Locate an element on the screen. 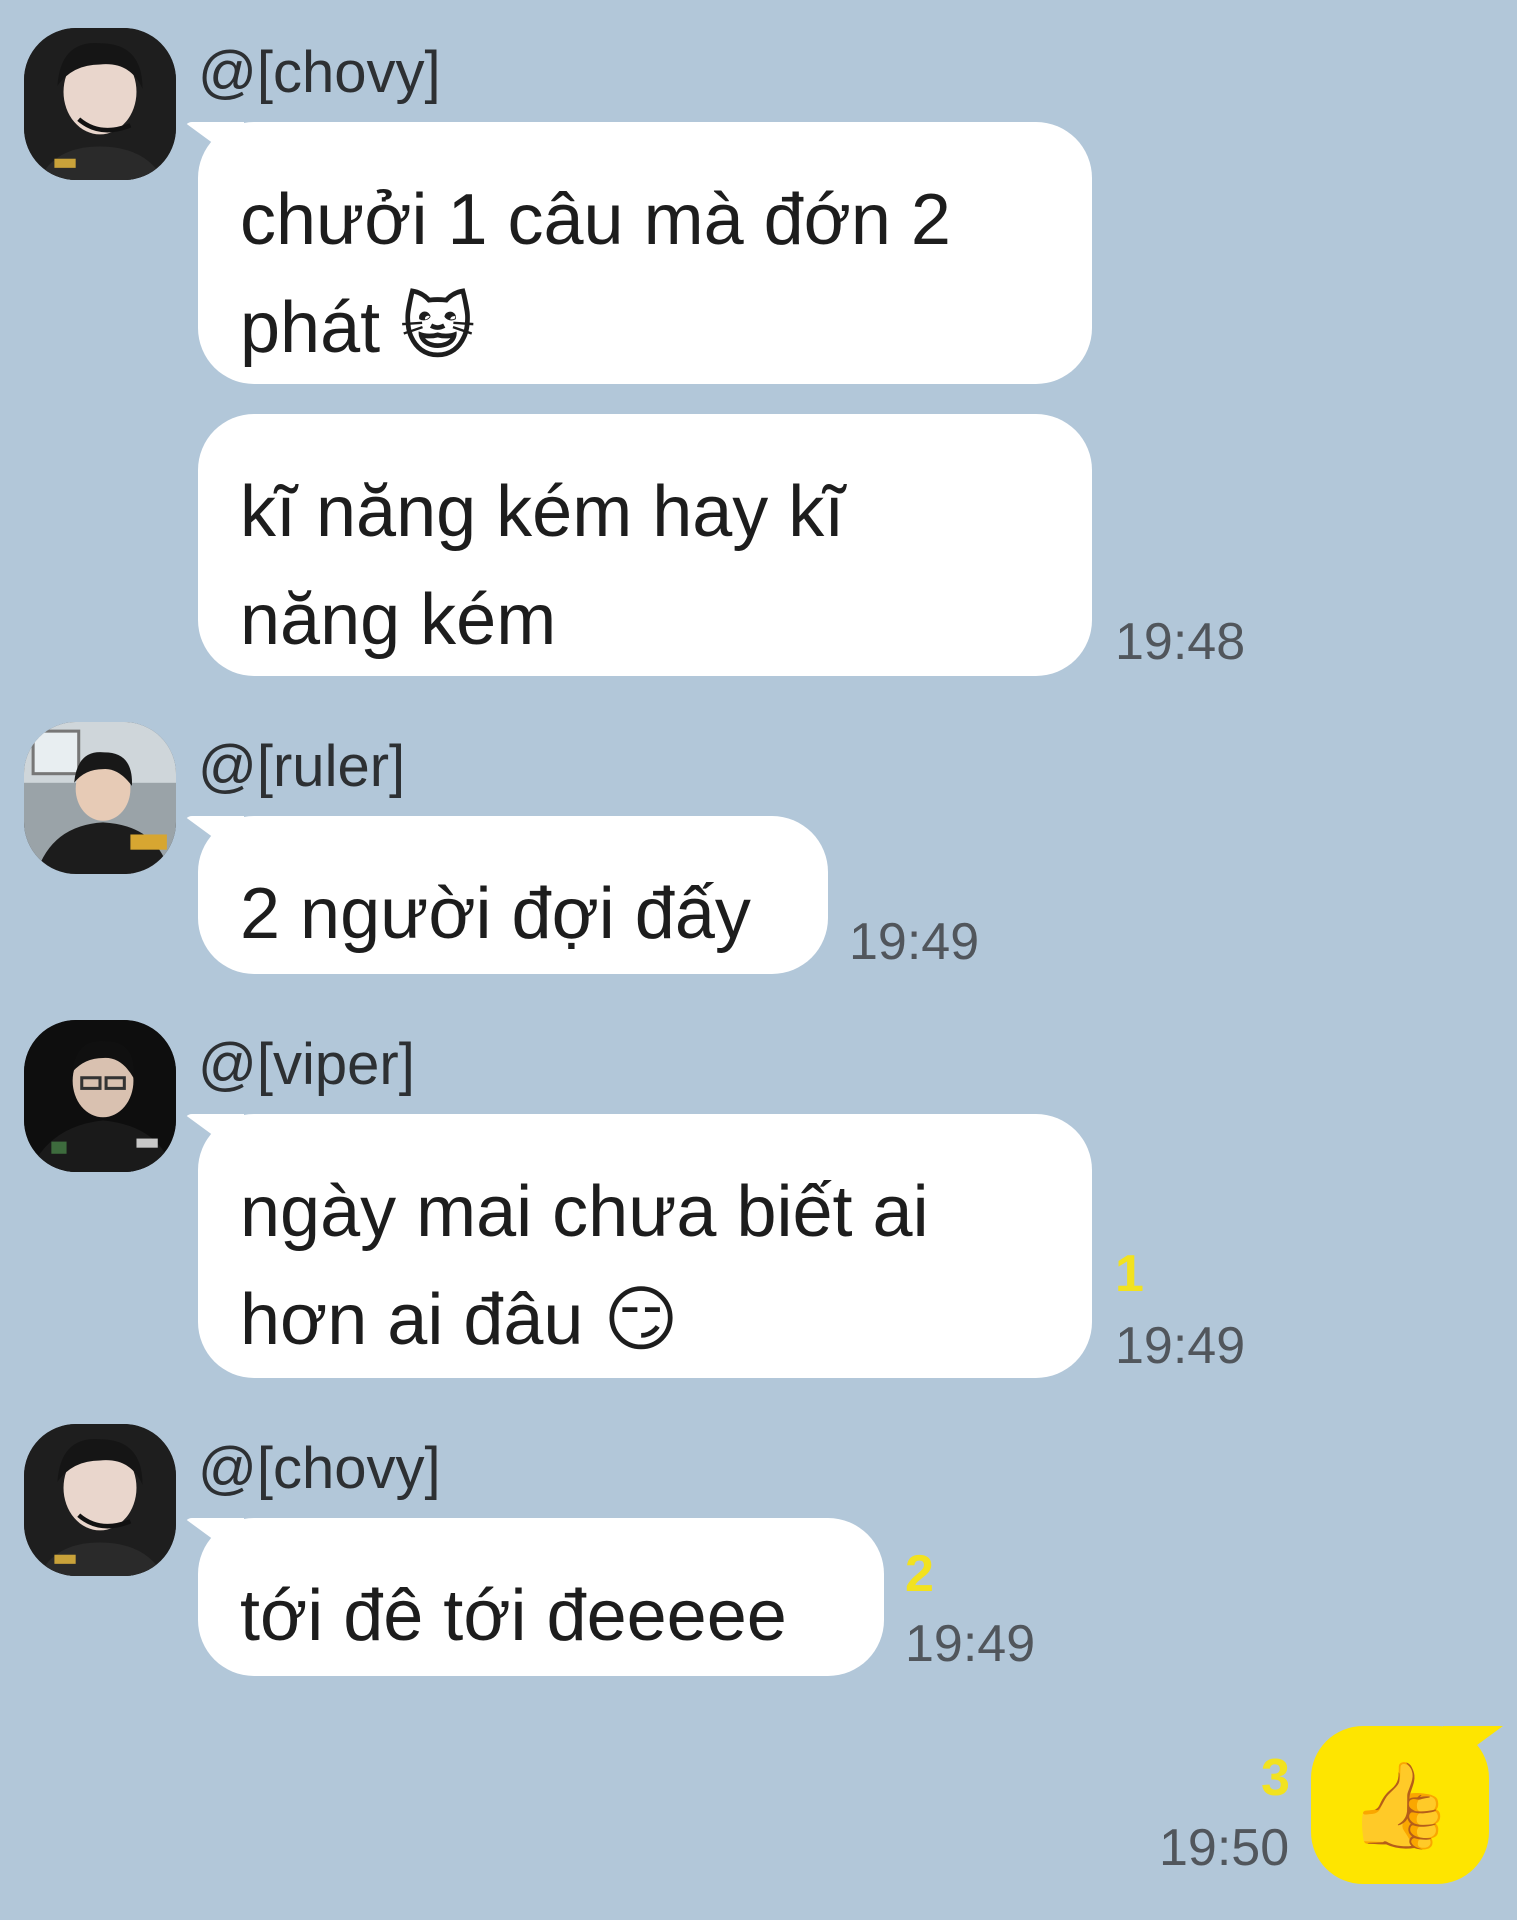  message-bubble: 2 người đợi đấy is located at coordinates (513, 895).